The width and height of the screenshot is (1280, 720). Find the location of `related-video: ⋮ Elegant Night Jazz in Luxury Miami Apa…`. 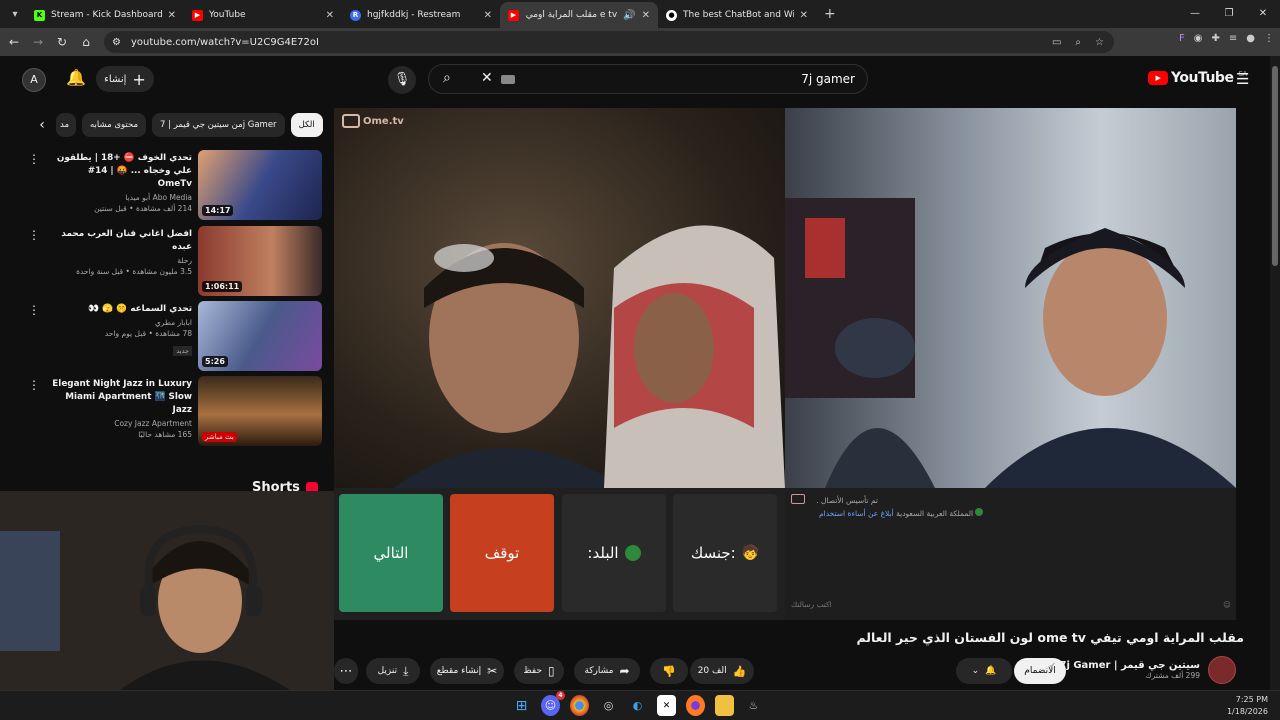

related-video: ⋮ Elegant Night Jazz in Luxury Miami Apa… is located at coordinates (173, 411).